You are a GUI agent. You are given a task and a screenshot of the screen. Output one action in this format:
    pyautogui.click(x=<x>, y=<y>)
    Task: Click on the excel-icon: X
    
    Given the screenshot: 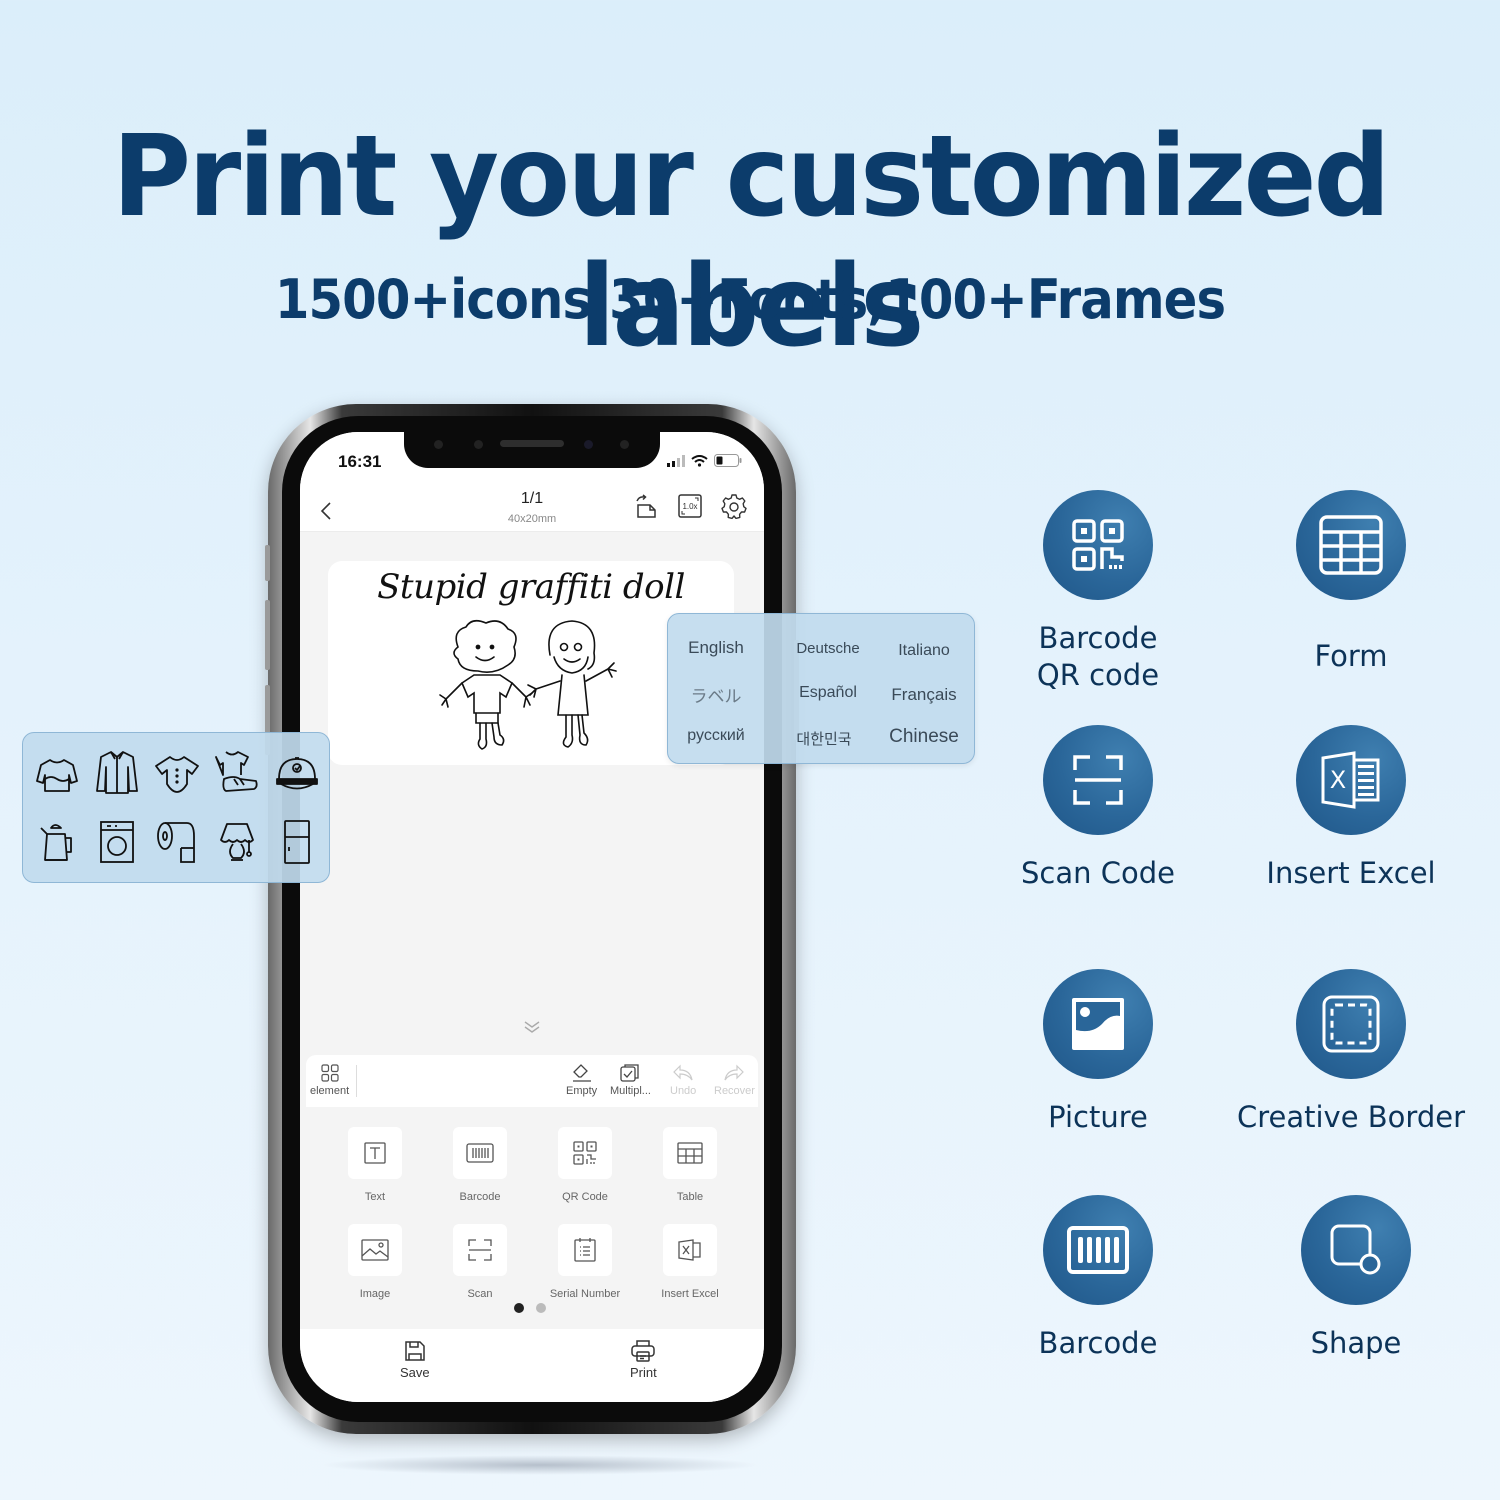 What is the action you would take?
    pyautogui.click(x=1350, y=780)
    